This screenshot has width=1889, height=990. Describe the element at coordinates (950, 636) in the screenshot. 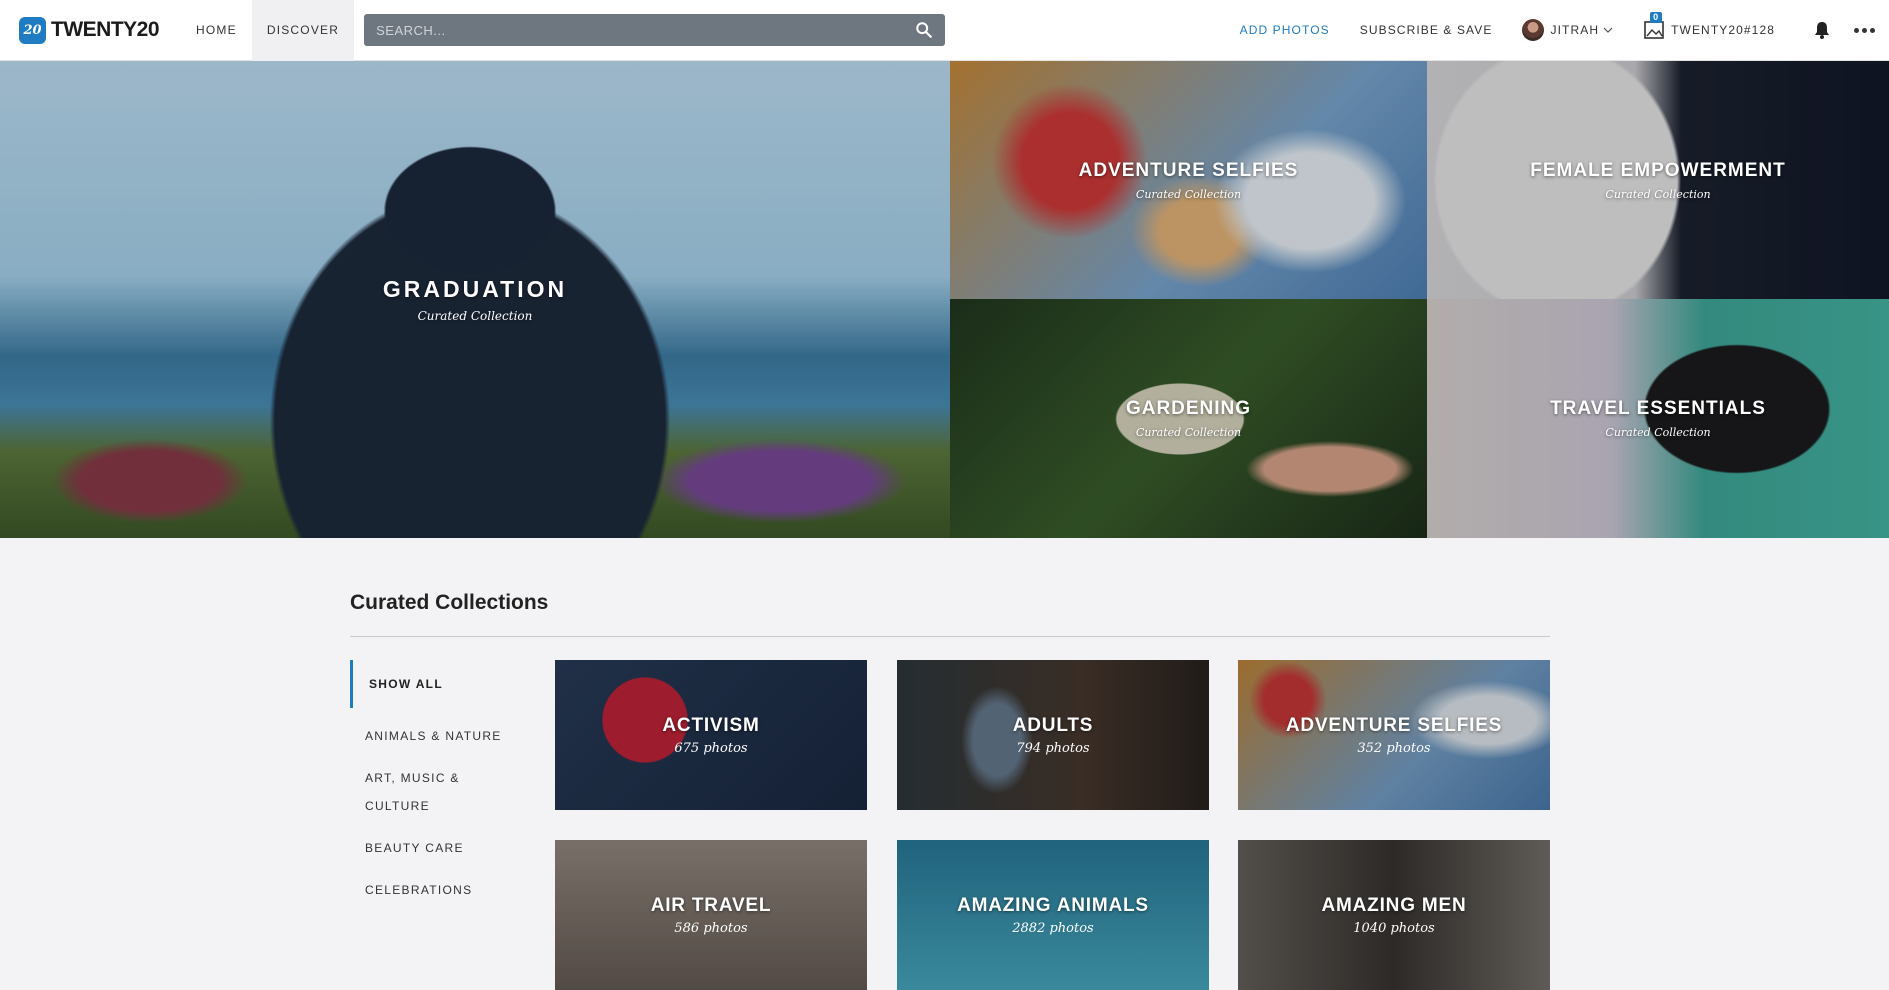

I see `divider` at that location.